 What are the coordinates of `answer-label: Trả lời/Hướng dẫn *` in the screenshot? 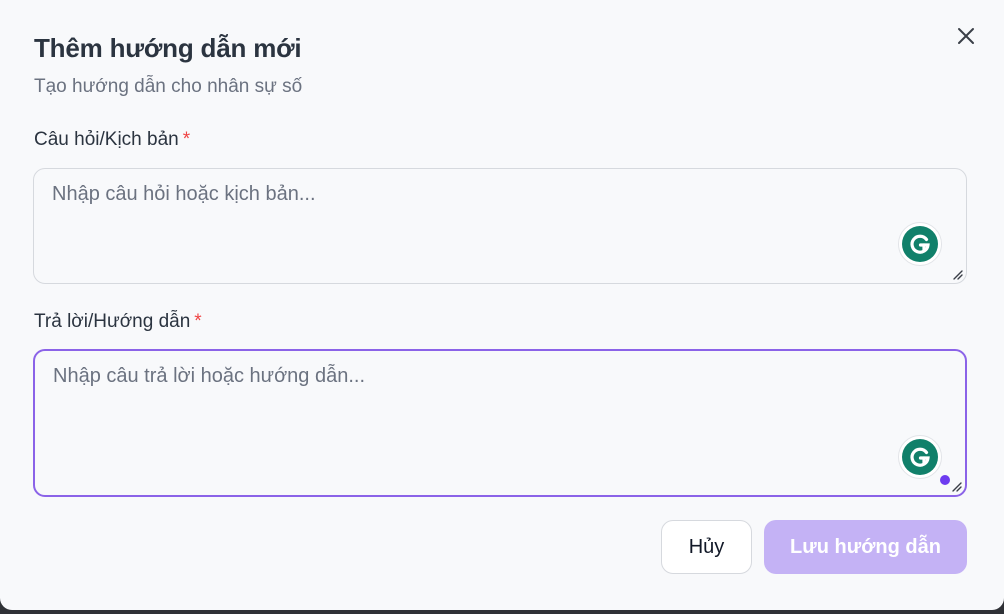 It's located at (118, 322).